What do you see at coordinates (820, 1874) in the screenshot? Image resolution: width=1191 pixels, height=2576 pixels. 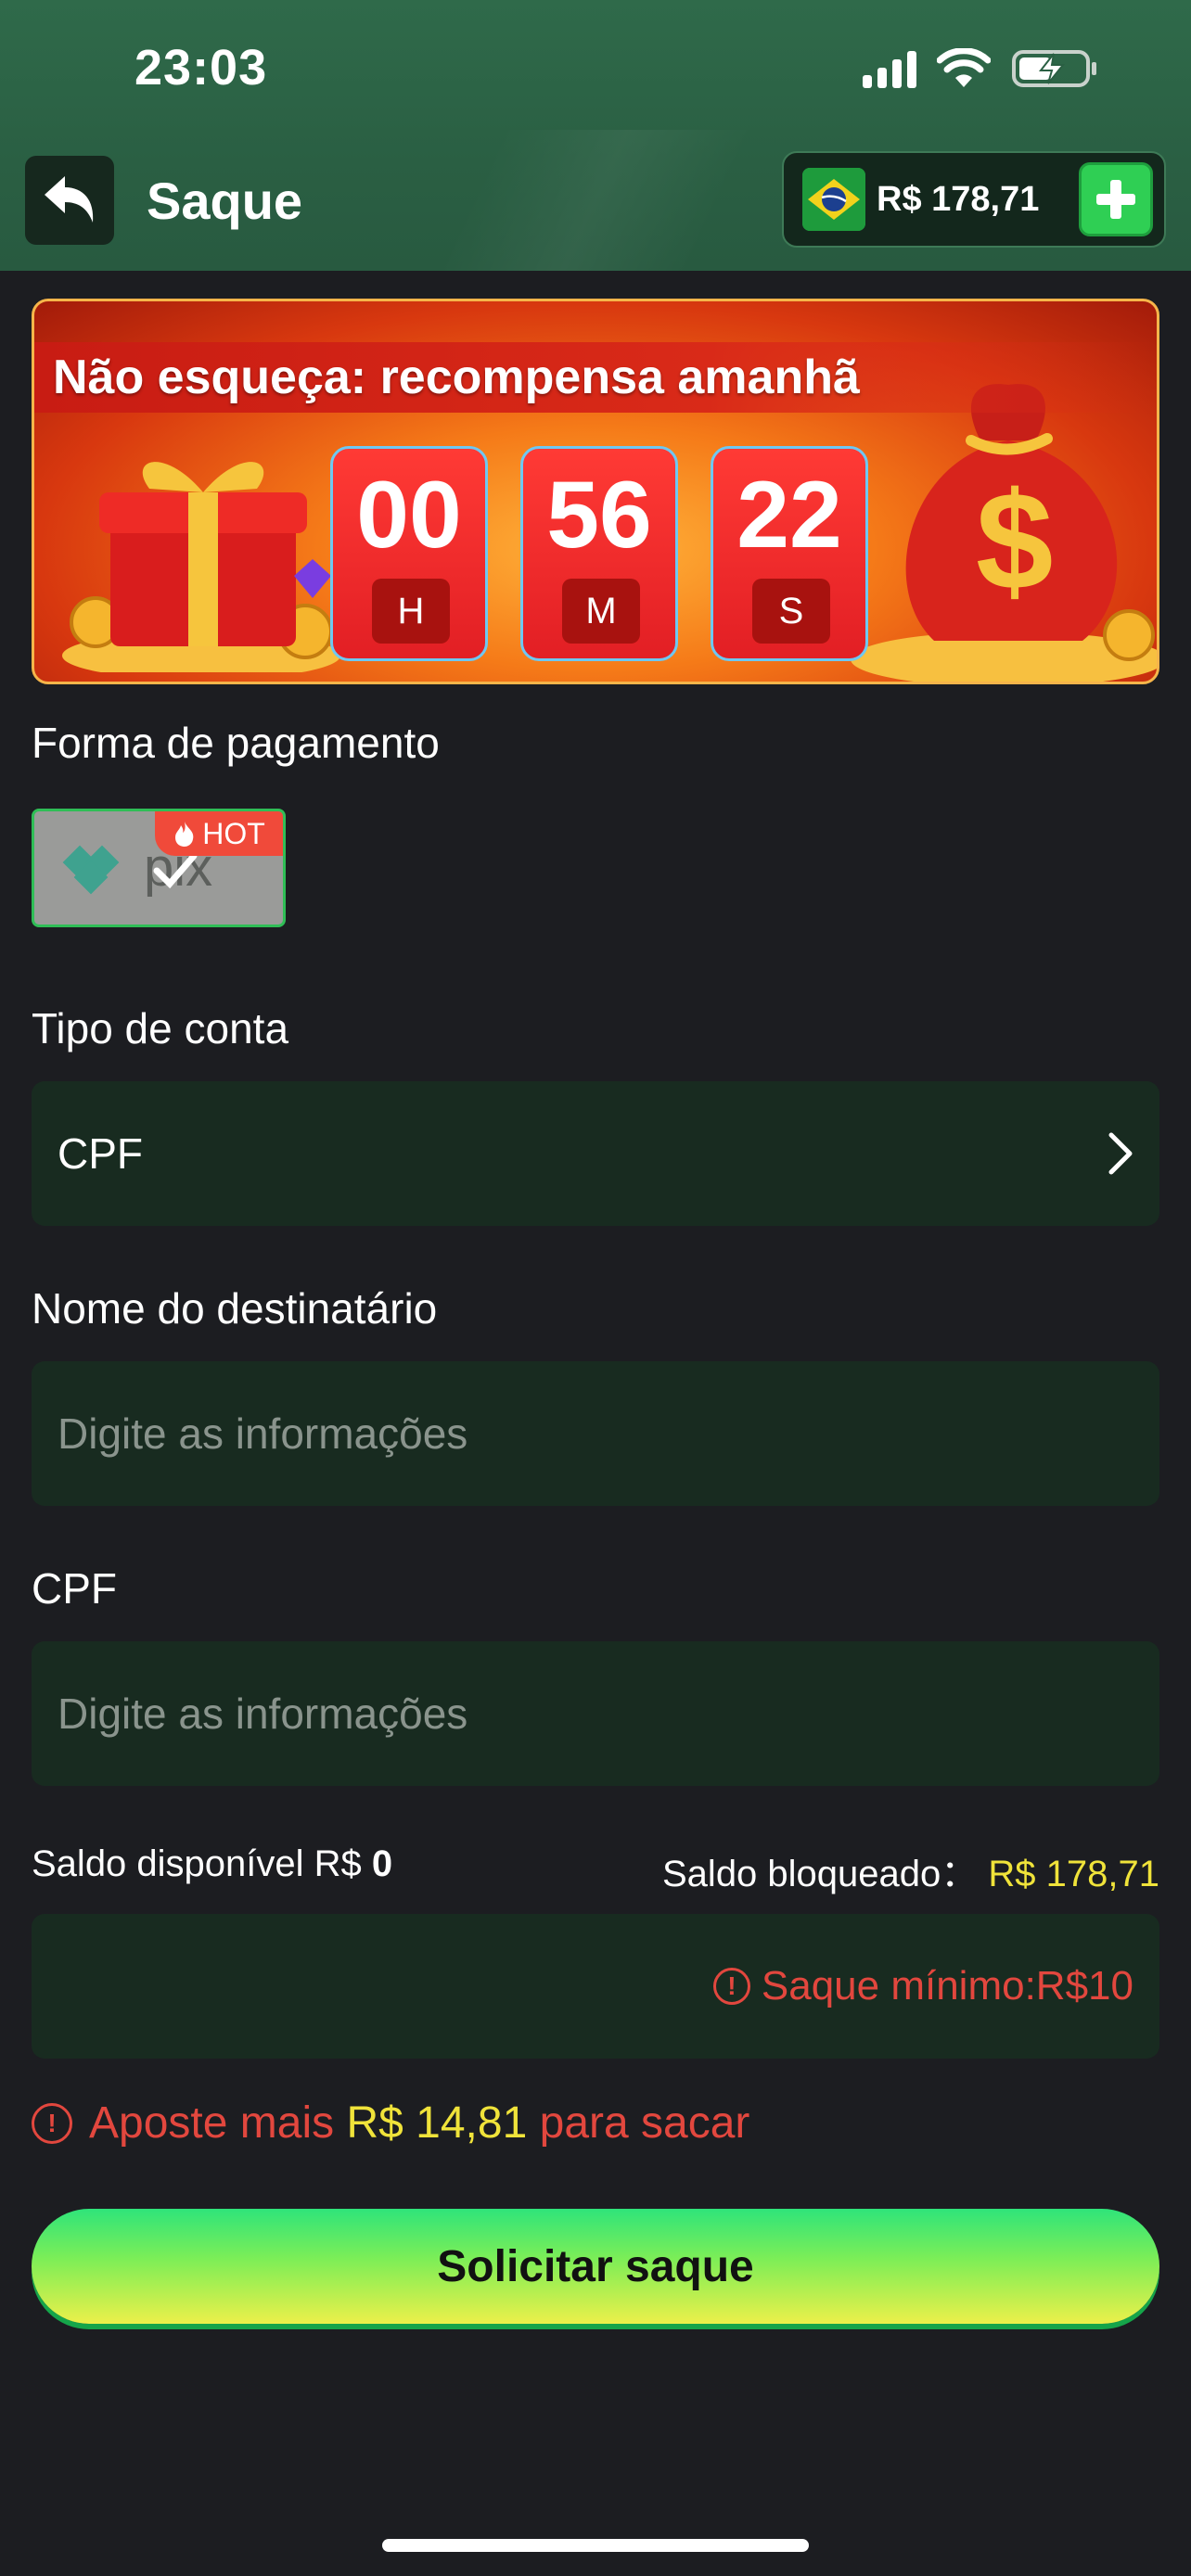 I see `blocked-balance-label: Saldo bloqueado：` at bounding box center [820, 1874].